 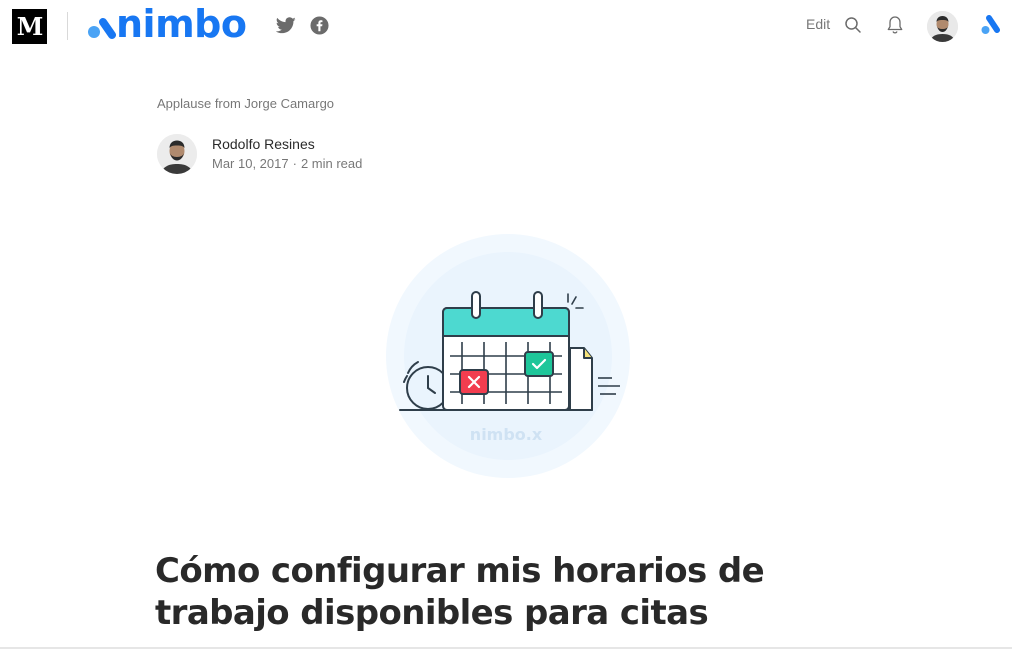 I want to click on avatar, so click(x=942, y=26).